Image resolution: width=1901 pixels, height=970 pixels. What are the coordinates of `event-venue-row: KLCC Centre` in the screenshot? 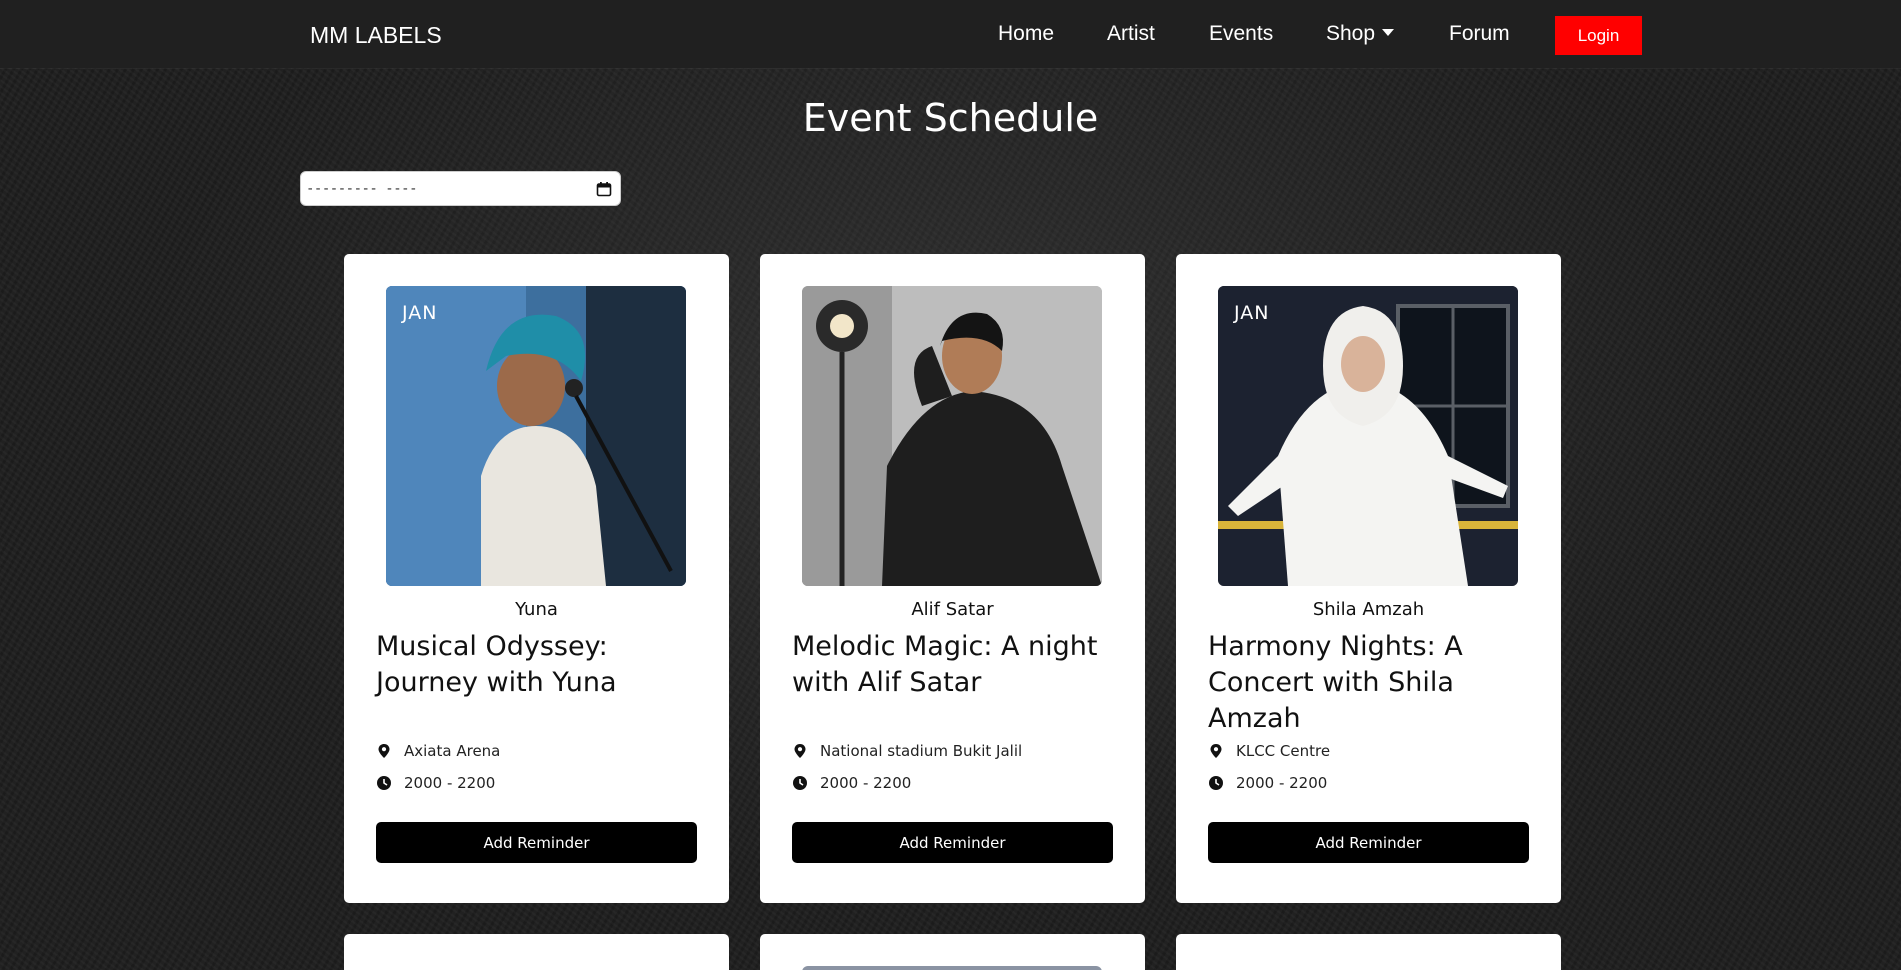 It's located at (1269, 751).